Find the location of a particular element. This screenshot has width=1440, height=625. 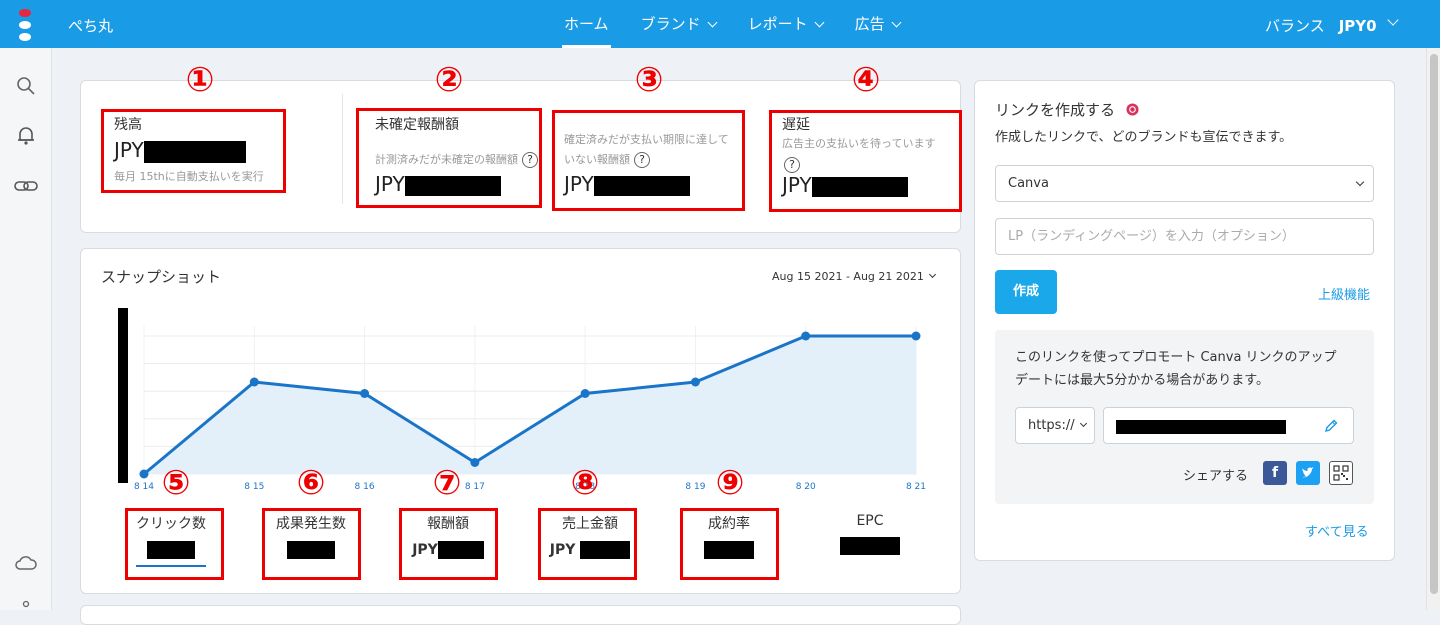

balance-menu: バランス JPY0 is located at coordinates (1321, 25).